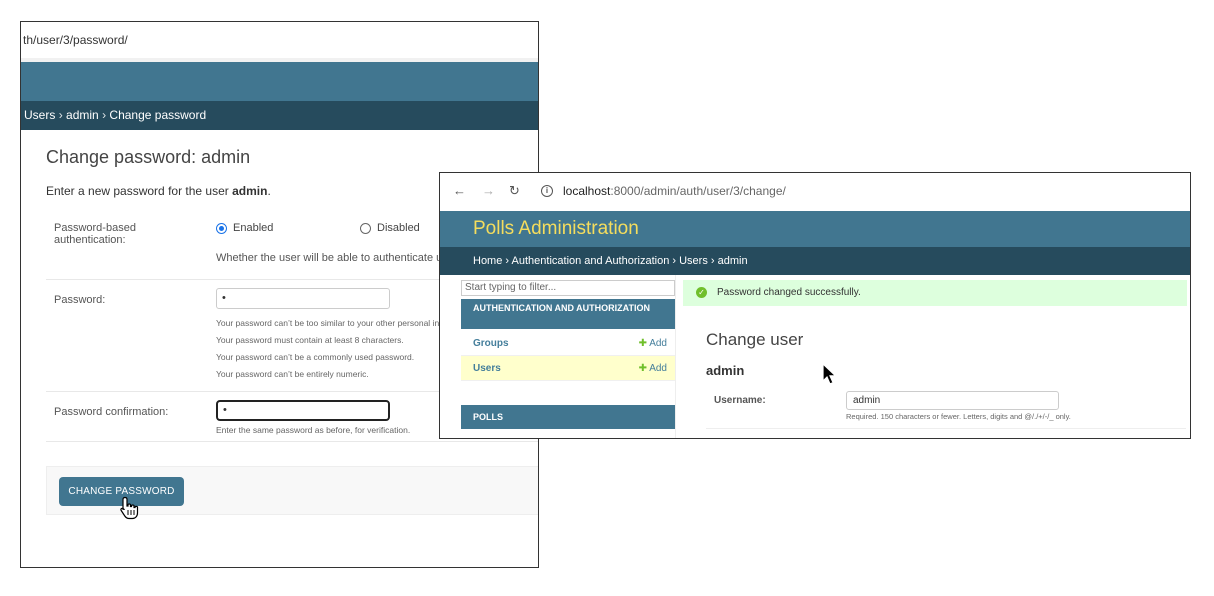  Describe the element at coordinates (568, 417) in the screenshot. I see `module-polls-header: POLLS` at that location.